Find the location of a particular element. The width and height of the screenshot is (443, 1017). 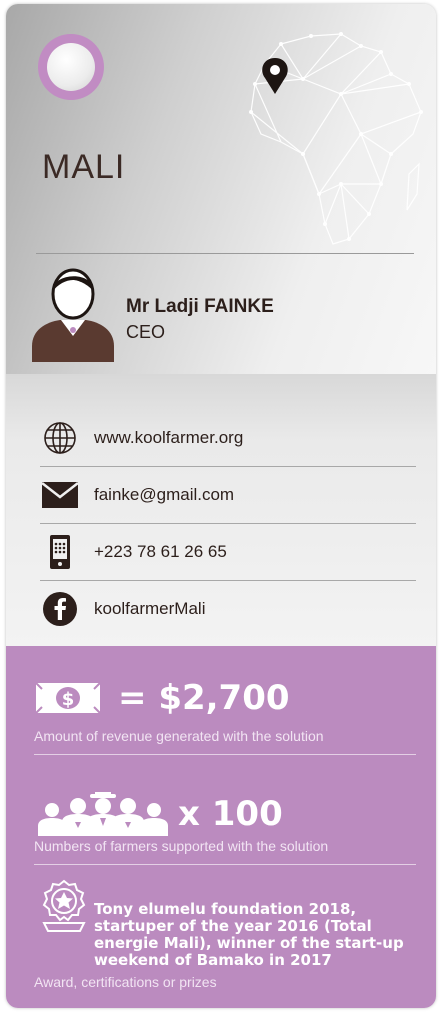

phone-icon is located at coordinates (60, 552).